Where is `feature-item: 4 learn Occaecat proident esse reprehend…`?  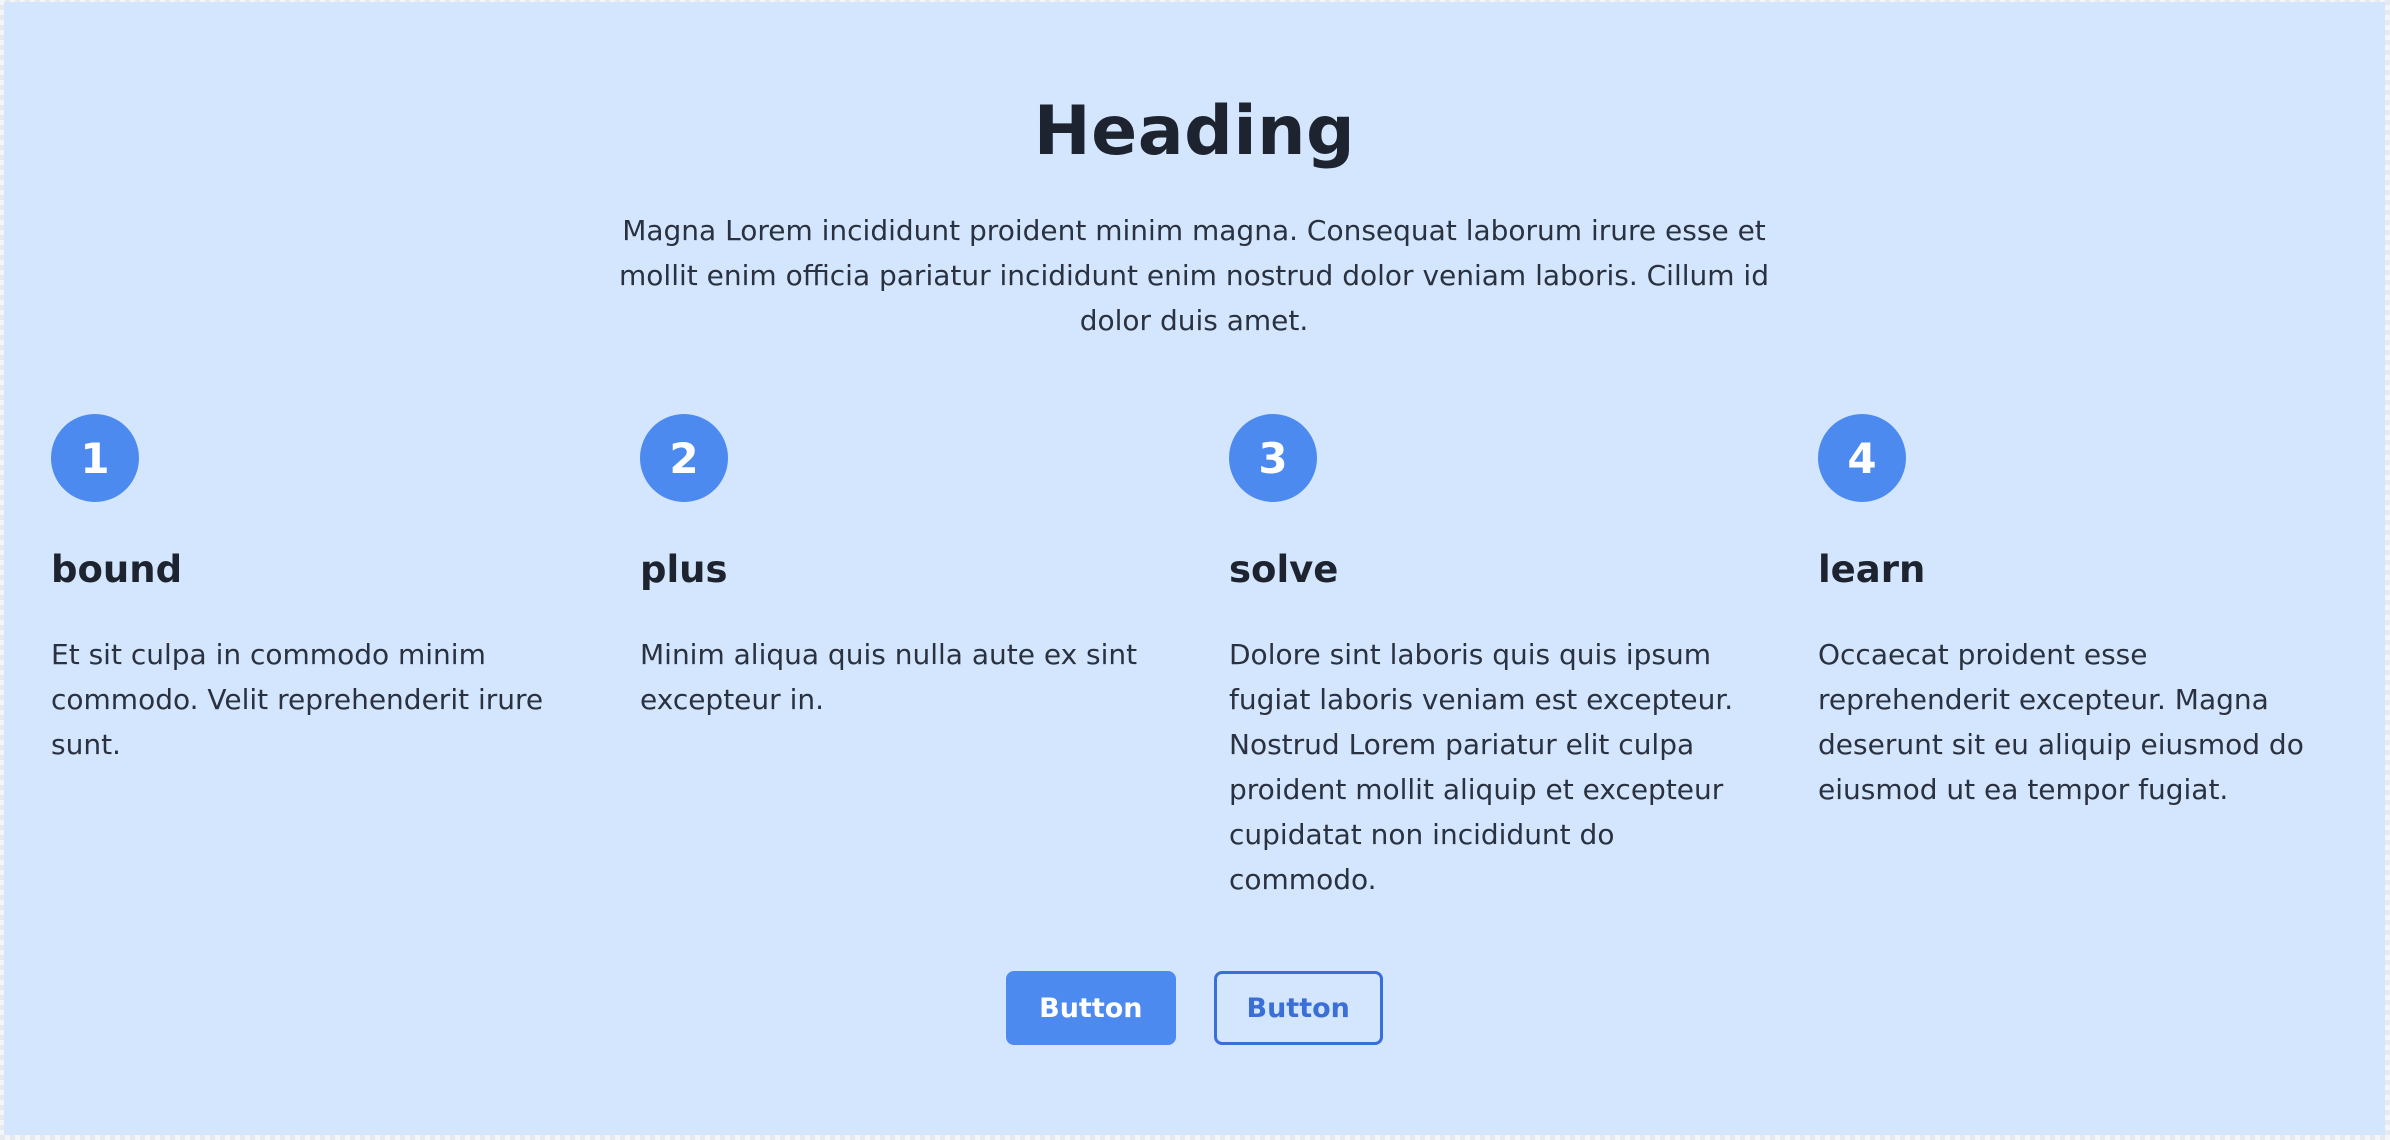
feature-item: 4 learn Occaecat proident esse reprehend… is located at coordinates (2078, 610).